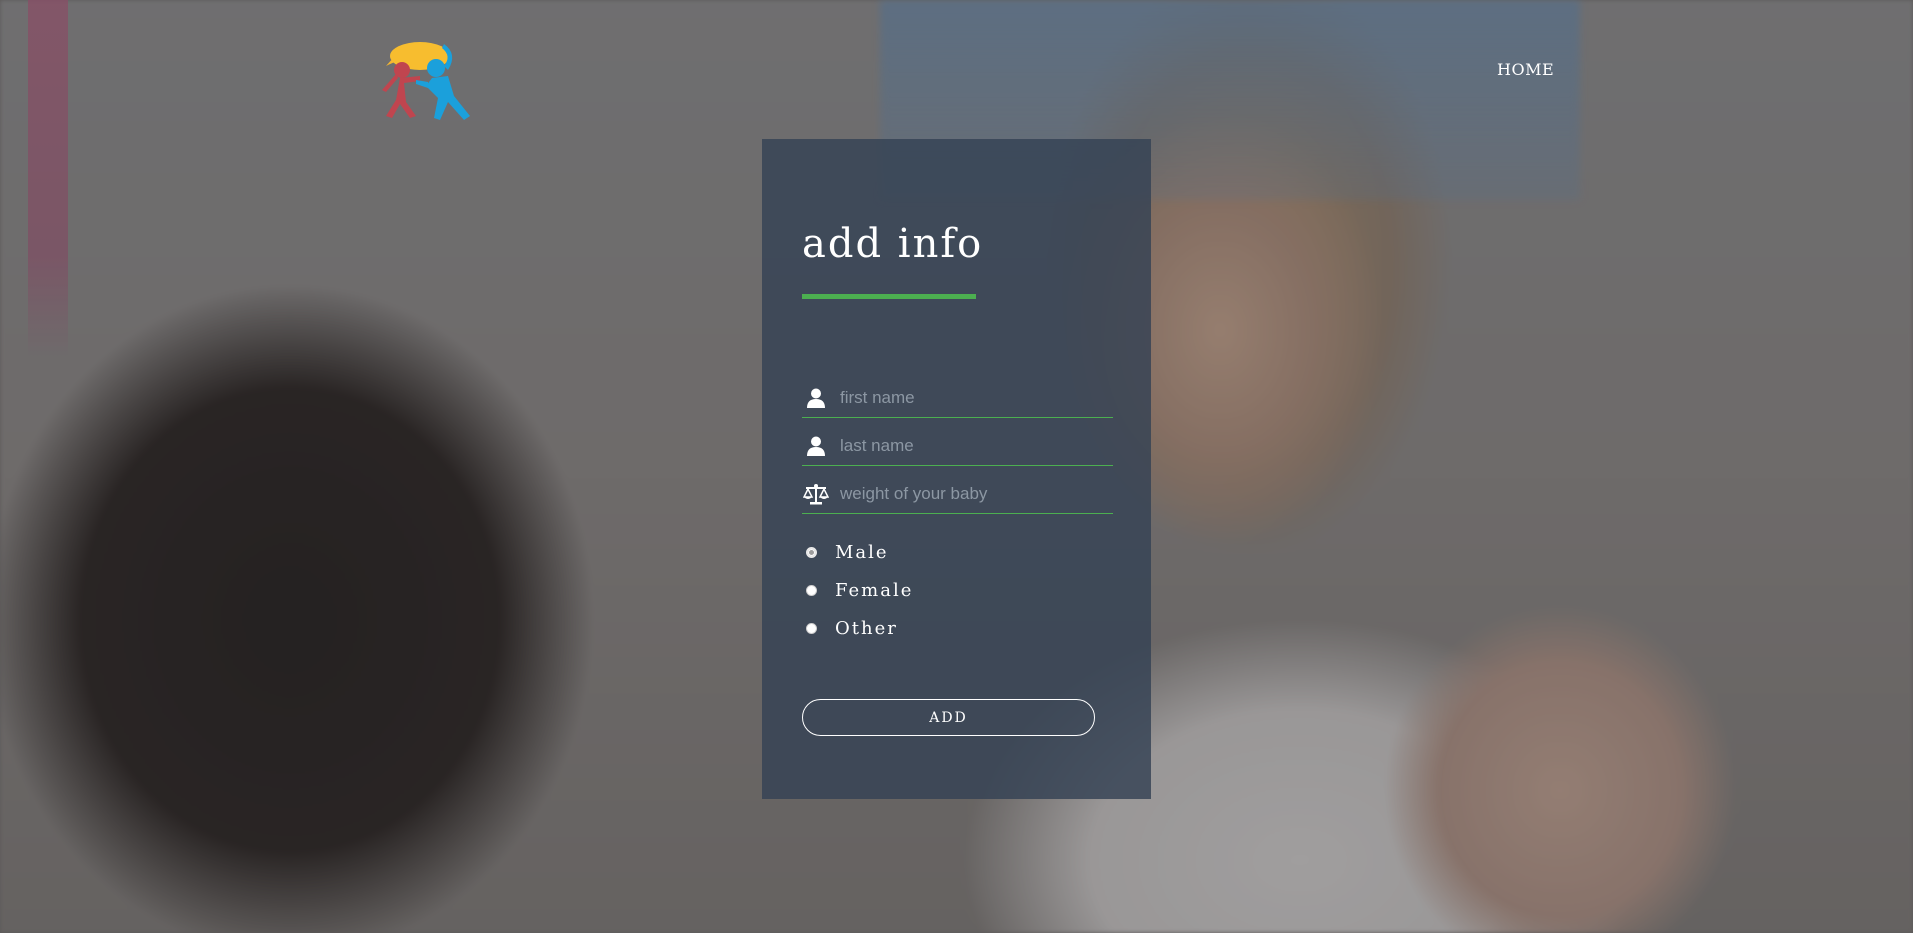 The height and width of the screenshot is (933, 1913). What do you see at coordinates (971, 398) in the screenshot?
I see `first-name-input` at bounding box center [971, 398].